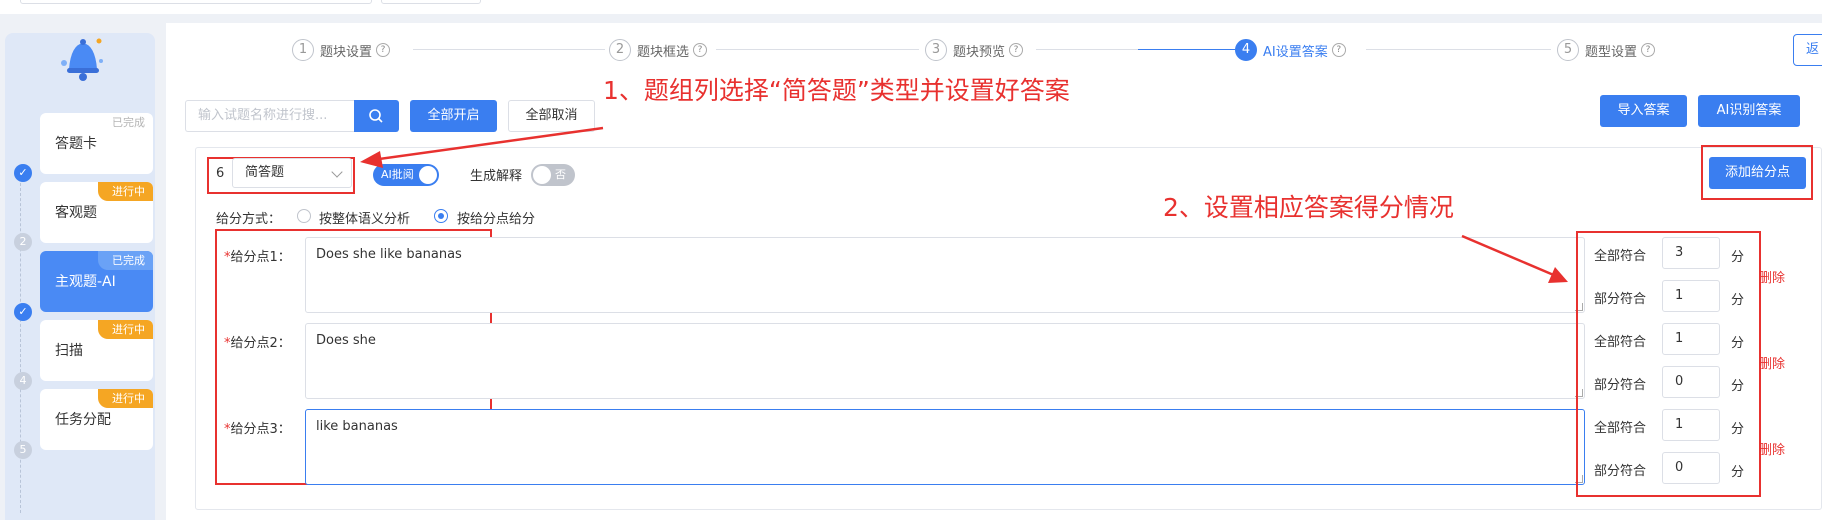 This screenshot has height=520, width=1822. What do you see at coordinates (496, 219) in the screenshot?
I see `radio-points-label: 按给分点给分` at bounding box center [496, 219].